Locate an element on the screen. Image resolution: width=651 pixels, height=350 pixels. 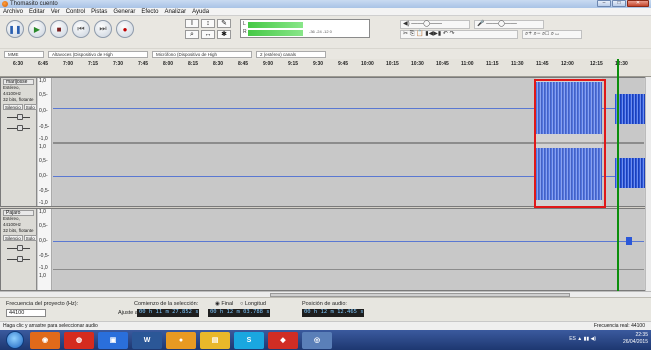
selection-end-time: 00 h 12 m 03.788 s is located at coordinates (239, 313).